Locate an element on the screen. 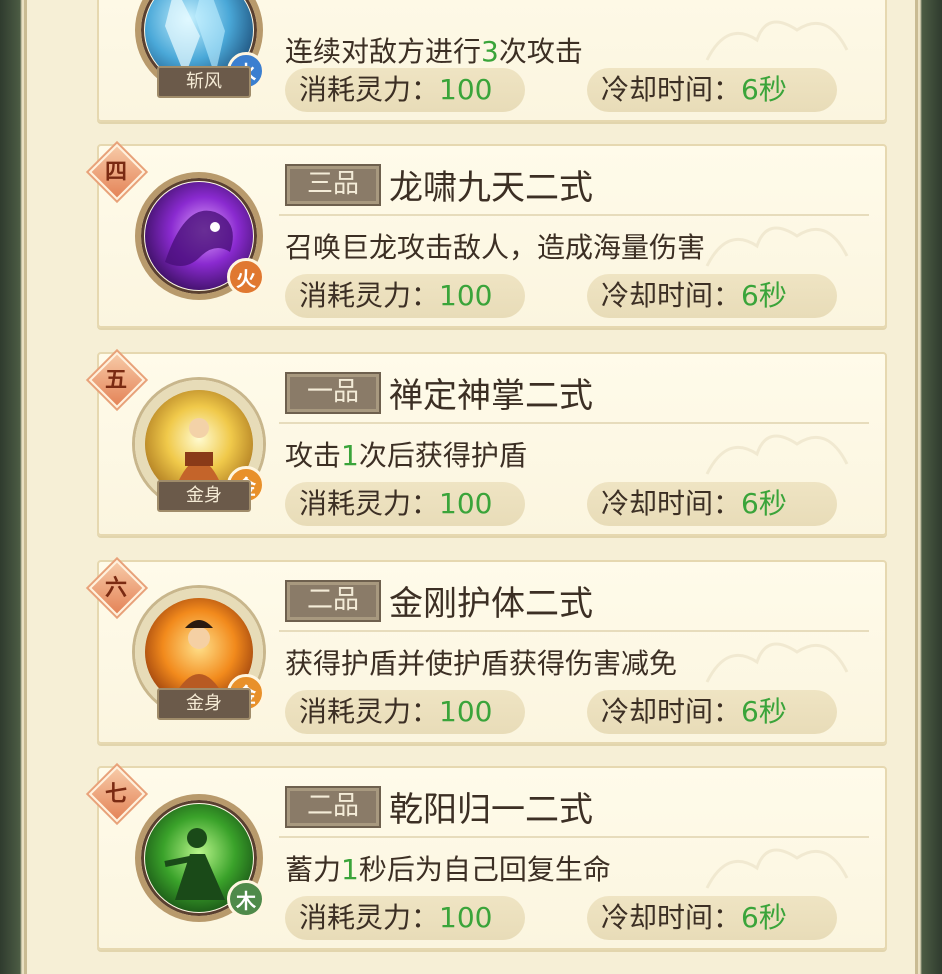 The width and height of the screenshot is (942, 974). skill-portrait: 水 斩风 is located at coordinates (200, 49).